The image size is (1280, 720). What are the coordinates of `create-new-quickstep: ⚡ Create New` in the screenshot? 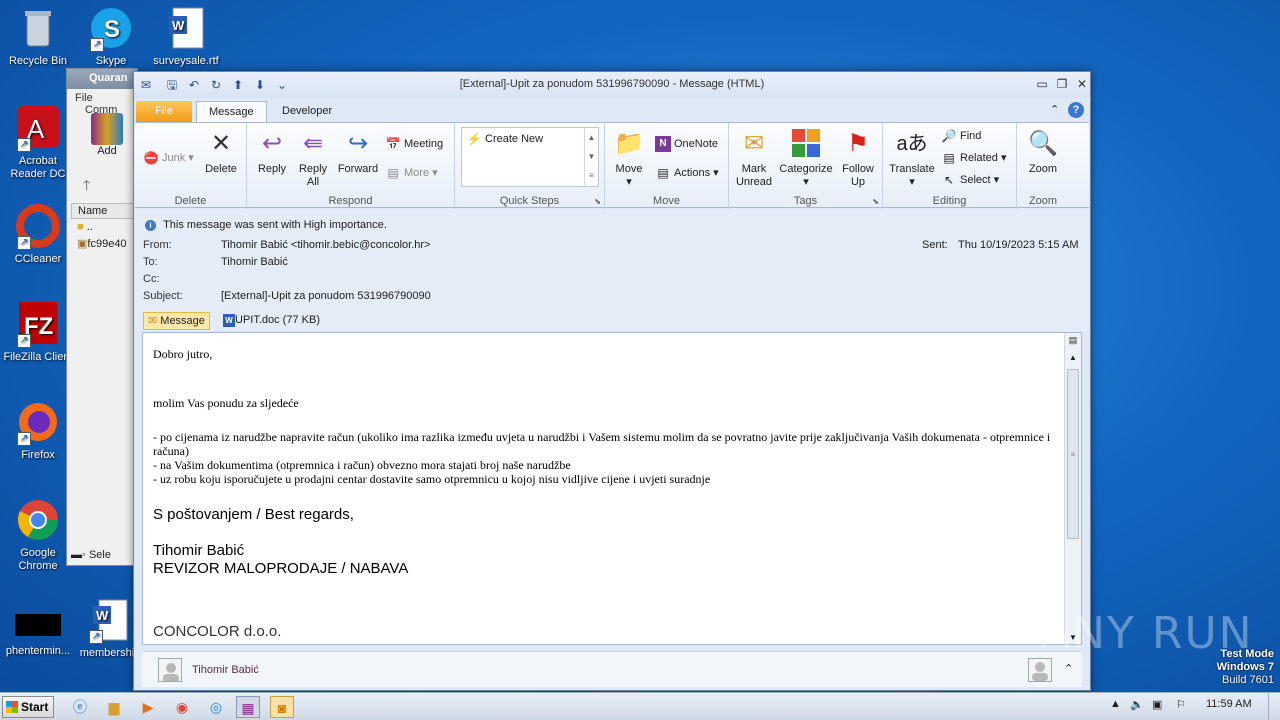 It's located at (505, 139).